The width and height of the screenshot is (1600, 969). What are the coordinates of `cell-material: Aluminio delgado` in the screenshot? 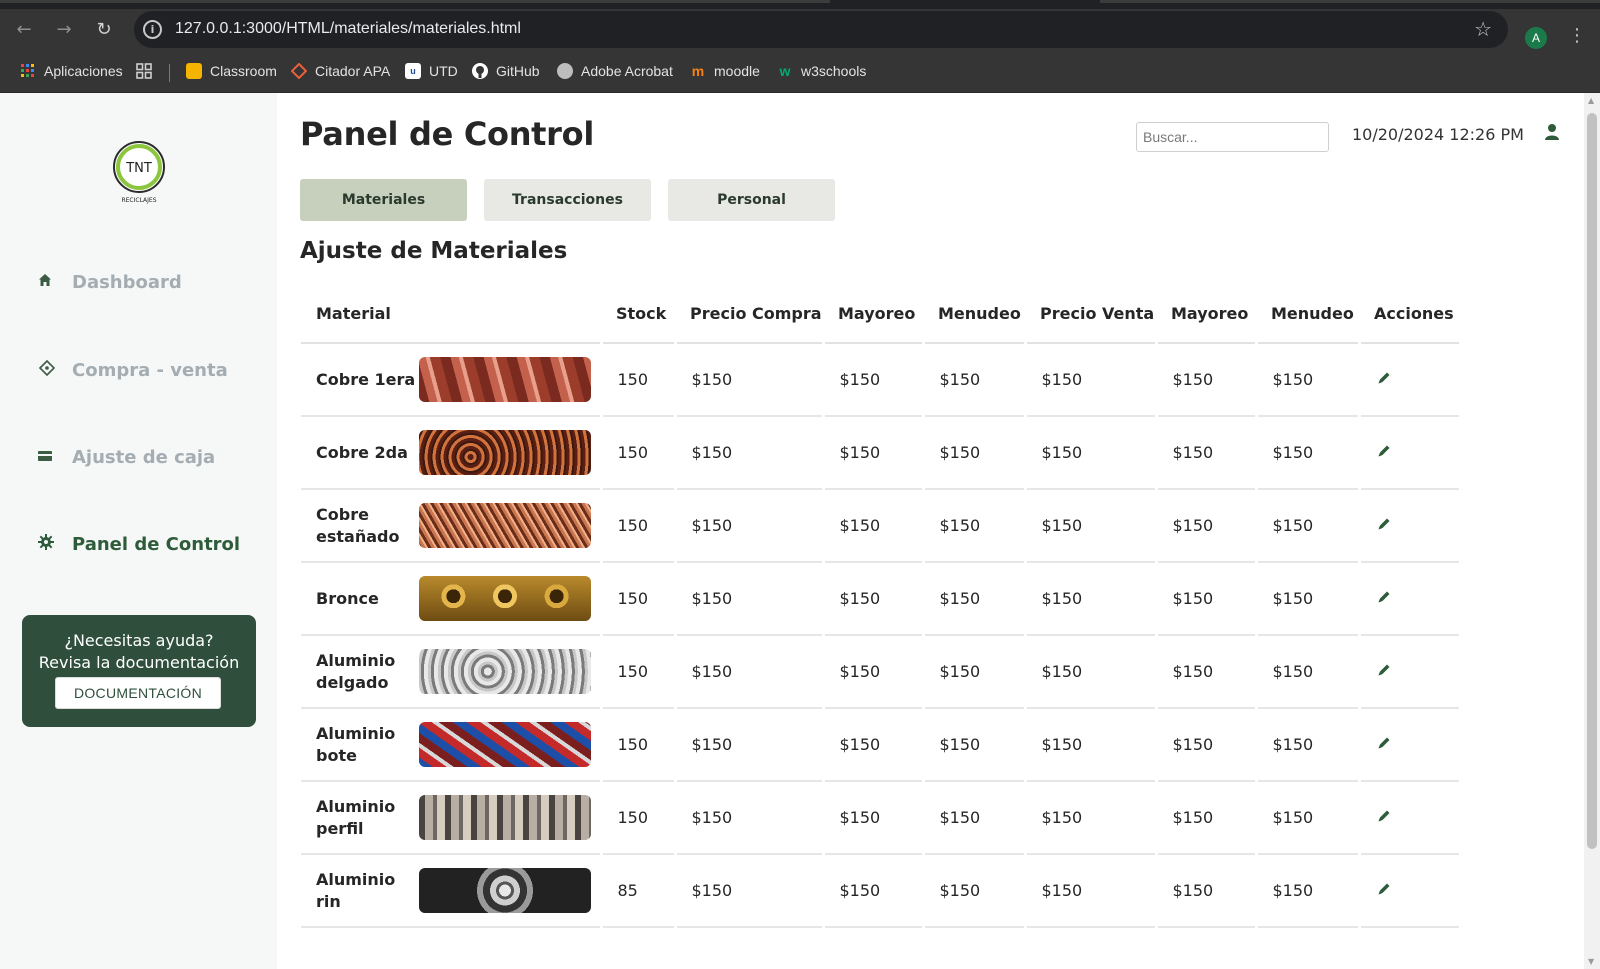 It's located at (451, 672).